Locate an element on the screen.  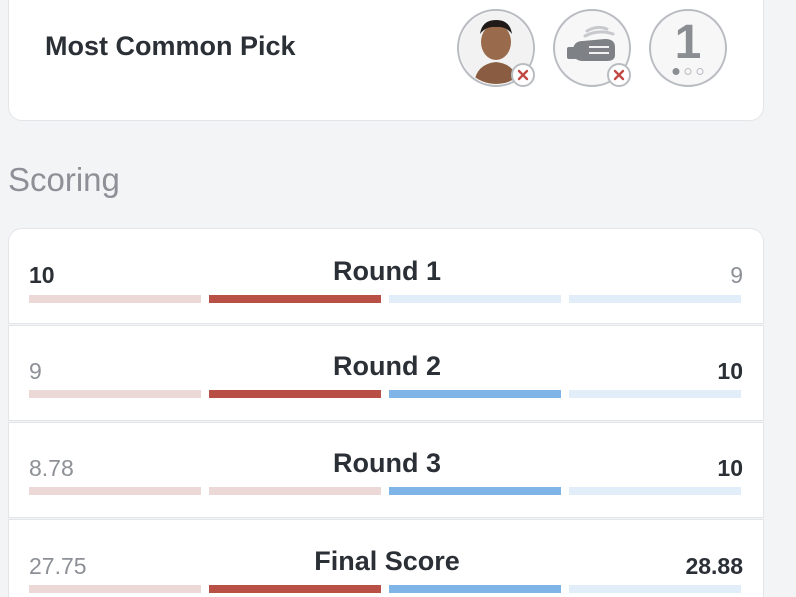
pick-icons: 1 is located at coordinates (592, 48).